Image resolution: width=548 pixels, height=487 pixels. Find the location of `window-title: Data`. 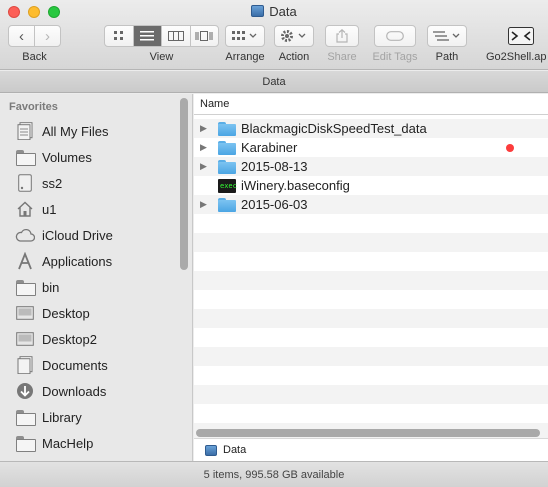

window-title: Data is located at coordinates (274, 11).